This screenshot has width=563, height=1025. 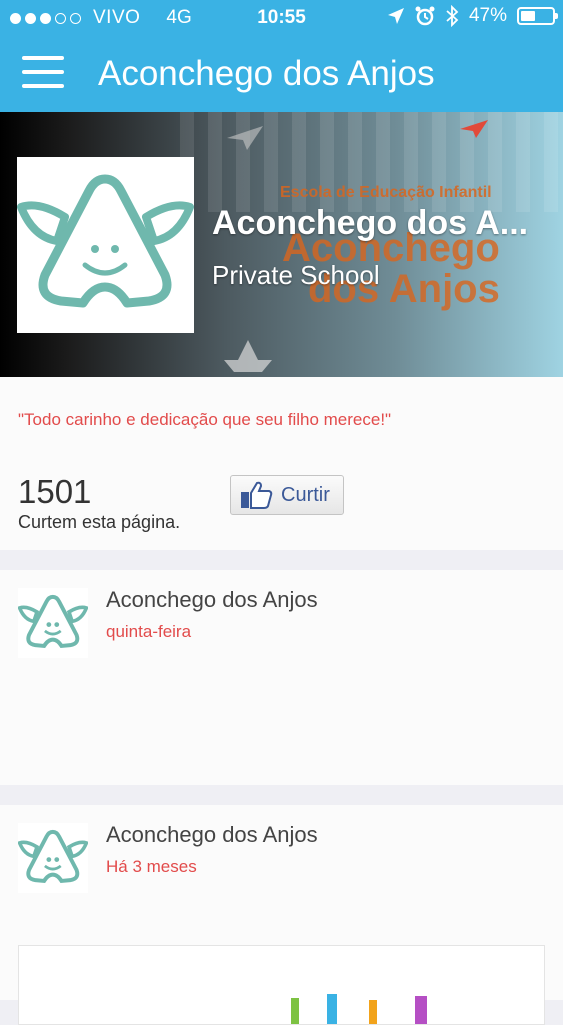 I want to click on status-icons: 47%, so click(x=472, y=16).